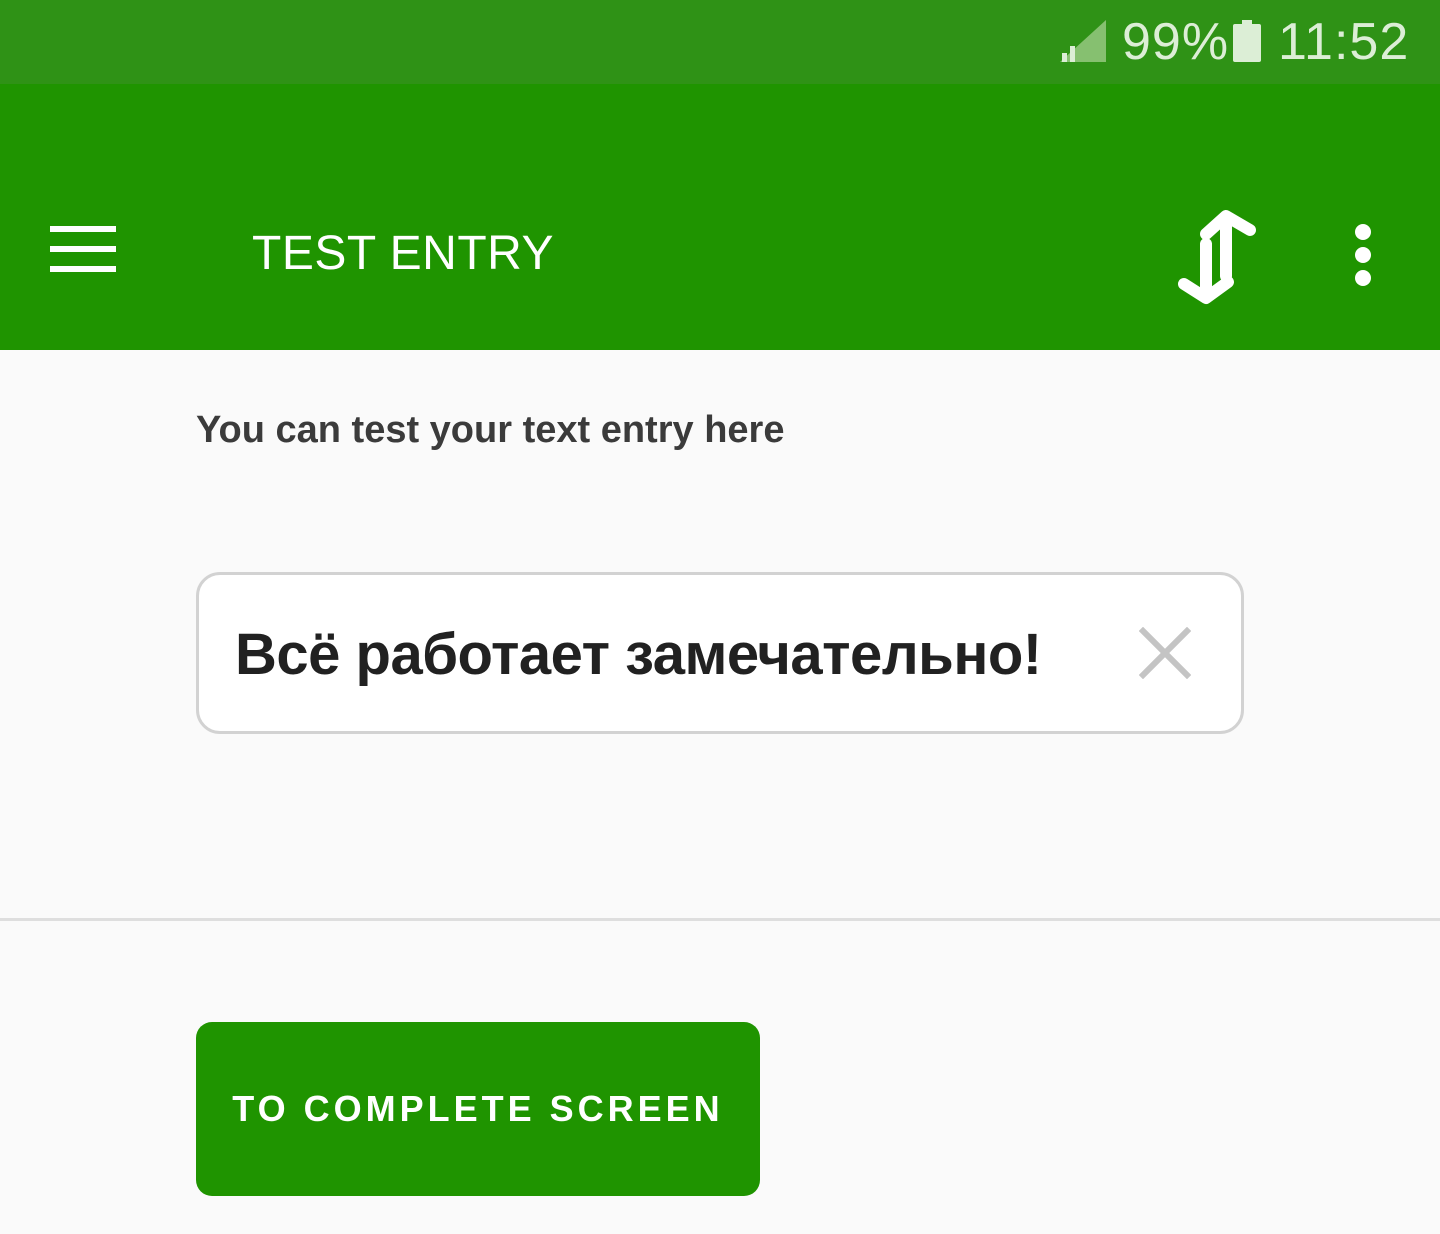 The width and height of the screenshot is (1440, 1234). What do you see at coordinates (1344, 42) in the screenshot?
I see `clock: 11:52` at bounding box center [1344, 42].